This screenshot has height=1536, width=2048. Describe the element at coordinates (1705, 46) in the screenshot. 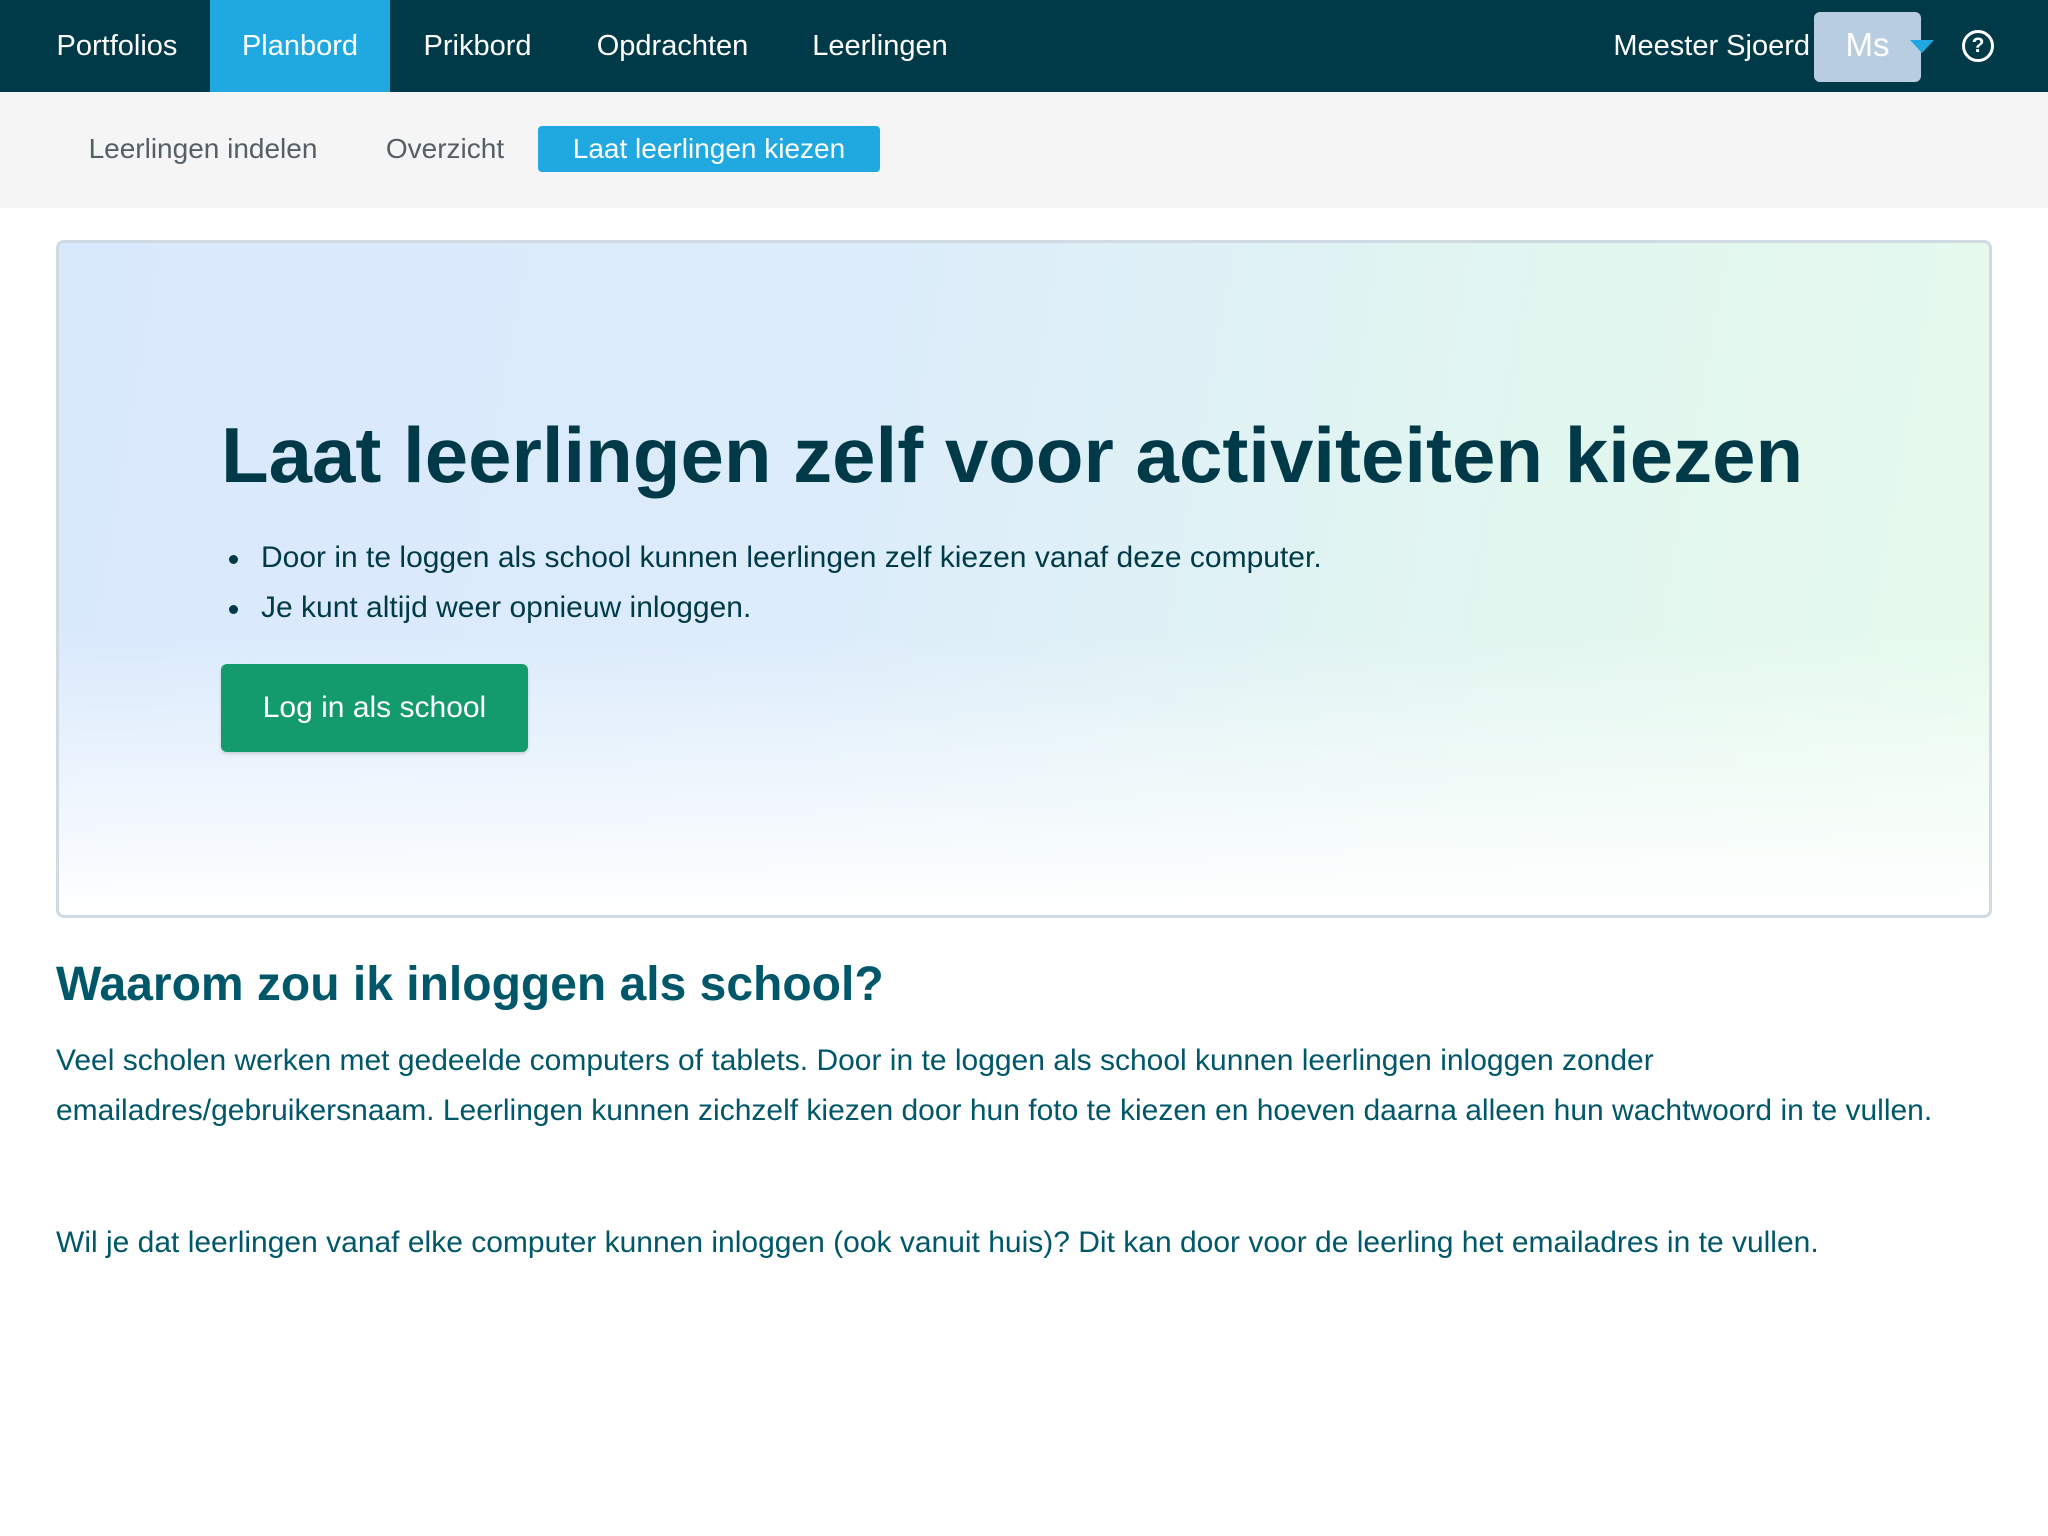

I see `user-name: Meester Sjoerd` at that location.